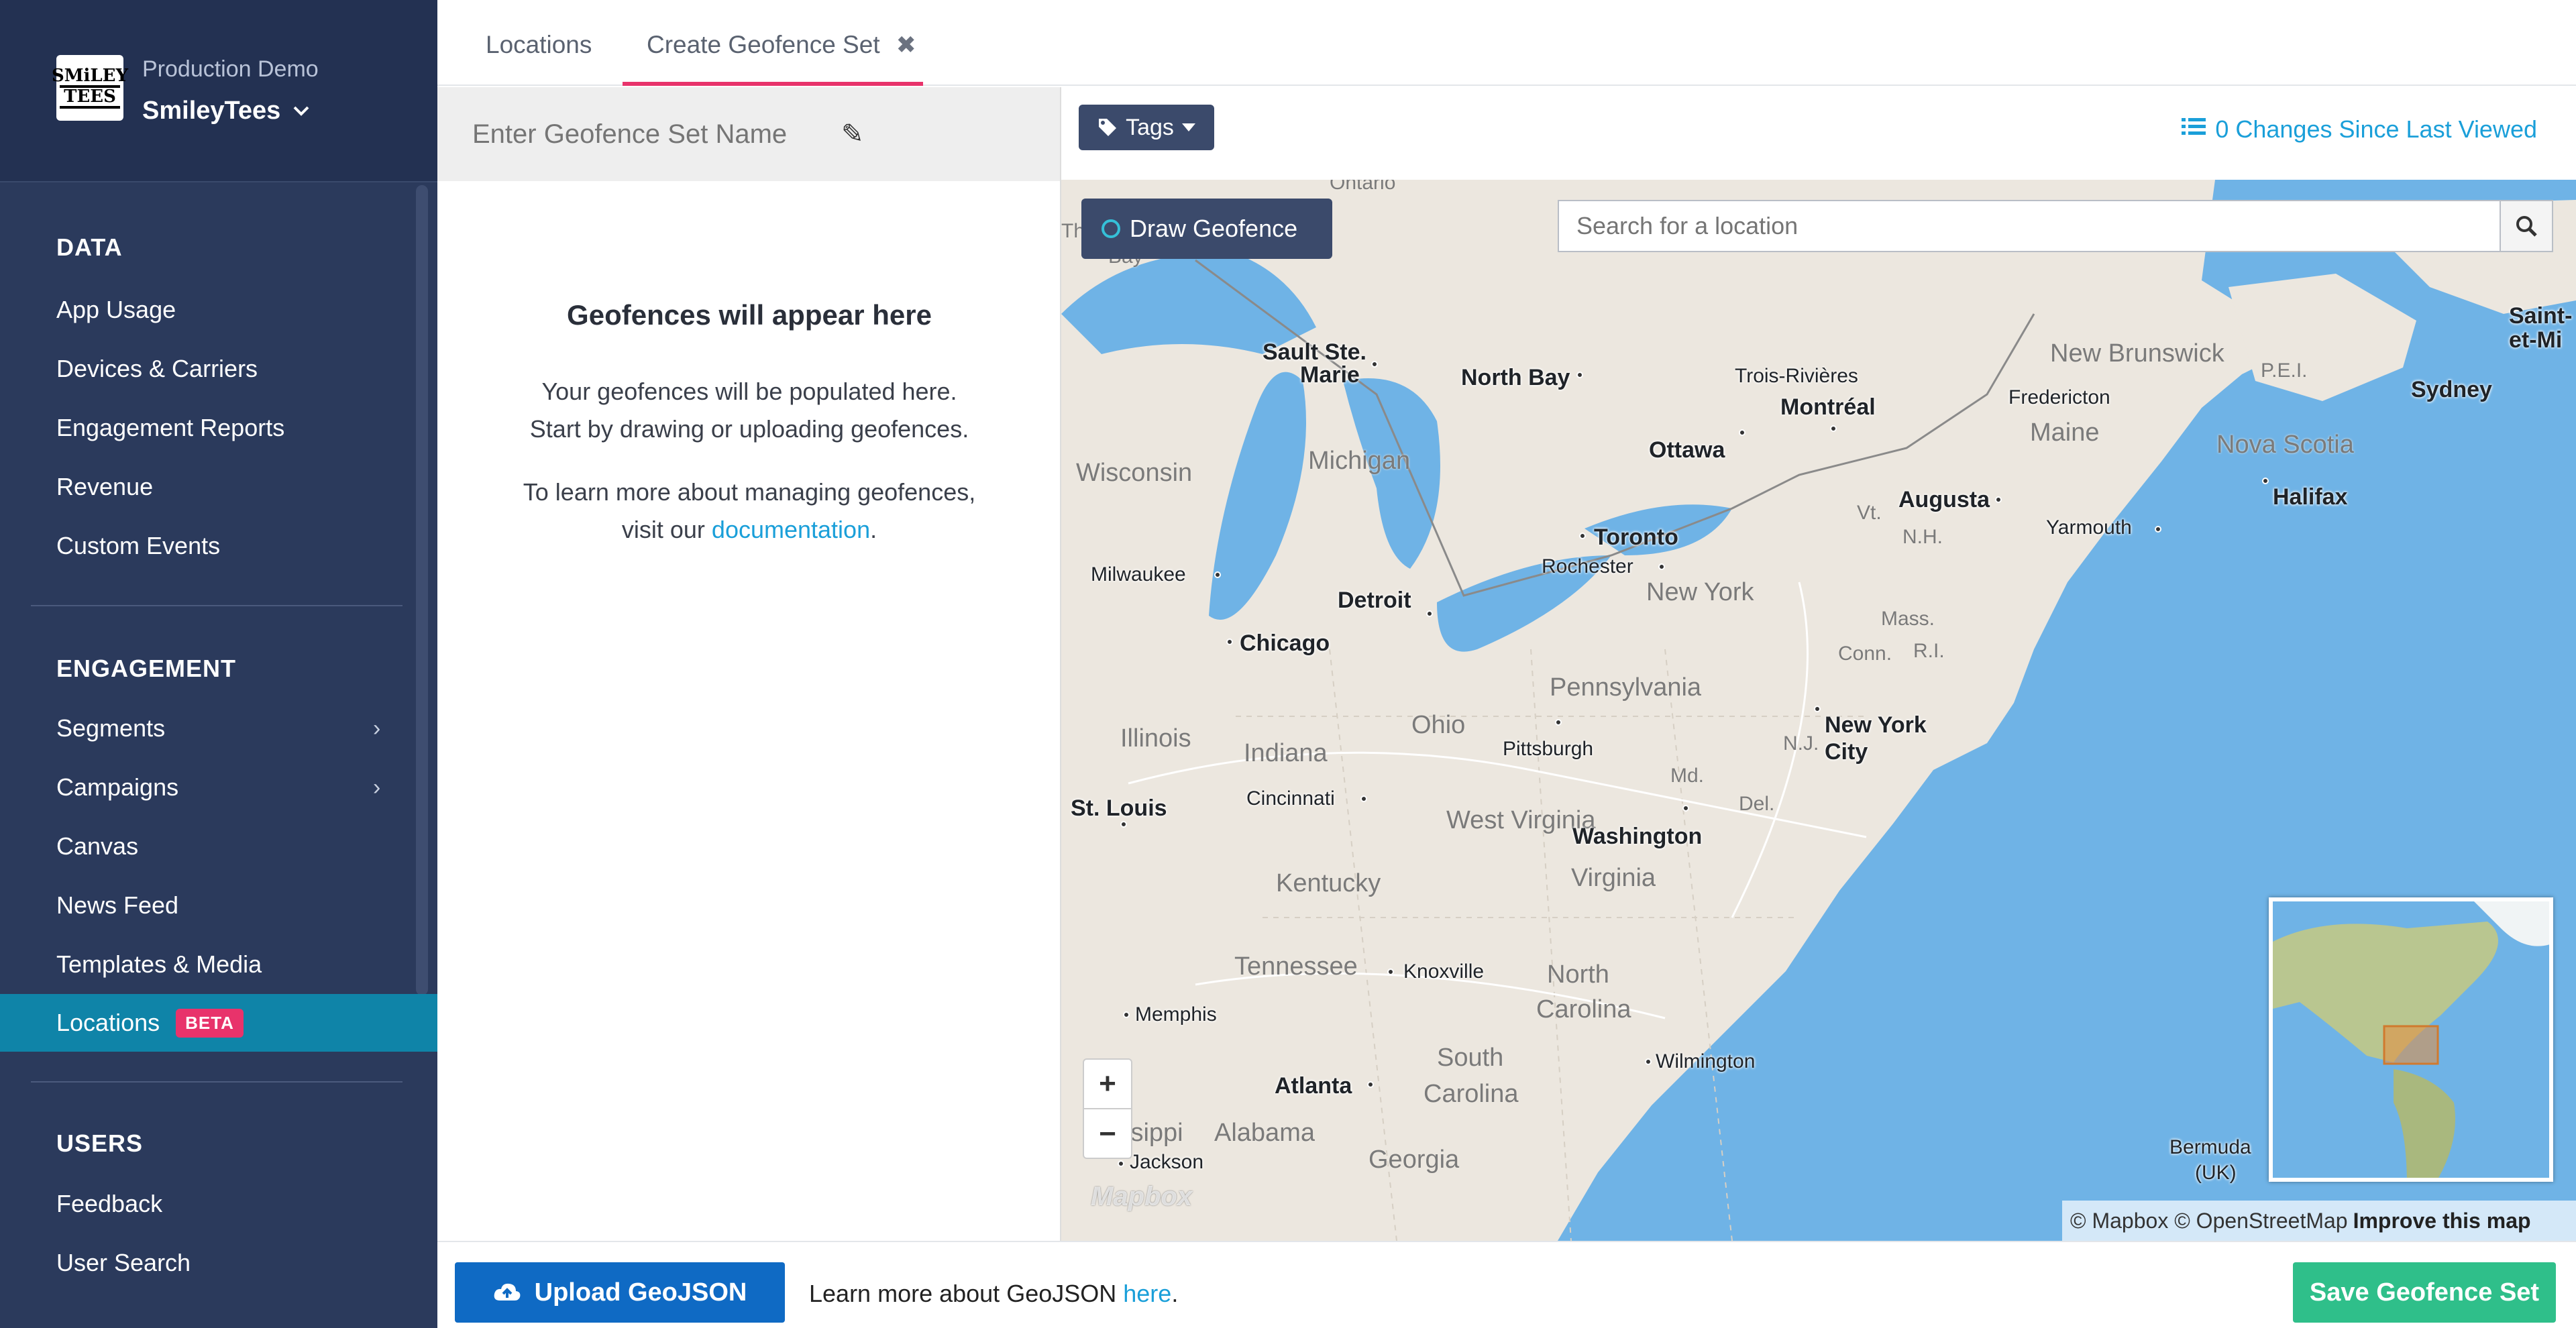  Describe the element at coordinates (1613, 878) in the screenshot. I see `map-region-label: Virginia` at that location.